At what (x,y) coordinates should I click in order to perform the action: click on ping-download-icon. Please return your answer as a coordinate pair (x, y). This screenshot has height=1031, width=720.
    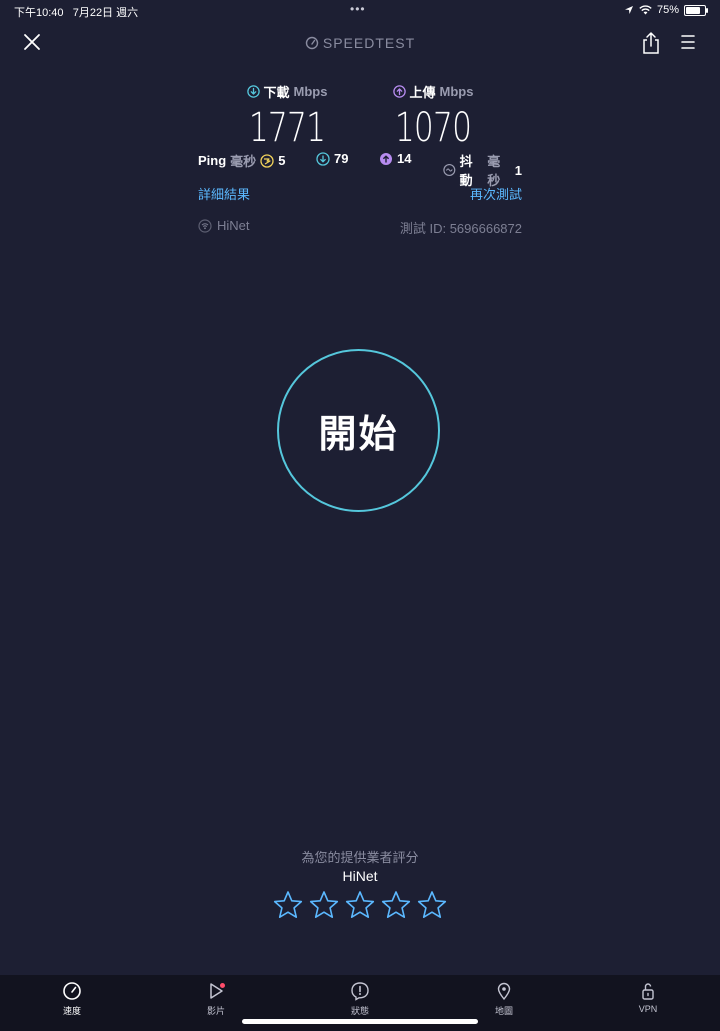
    Looking at the image, I should click on (323, 158).